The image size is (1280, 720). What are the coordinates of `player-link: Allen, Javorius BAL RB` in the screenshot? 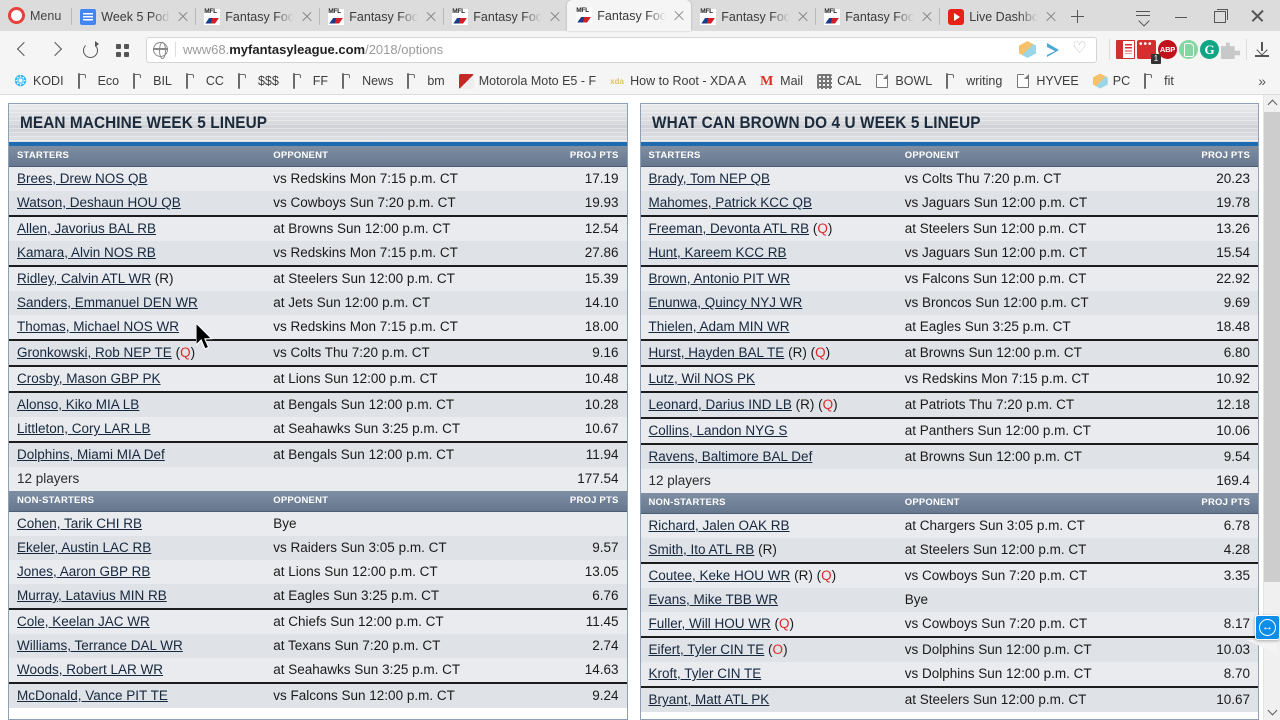 It's located at (86, 228).